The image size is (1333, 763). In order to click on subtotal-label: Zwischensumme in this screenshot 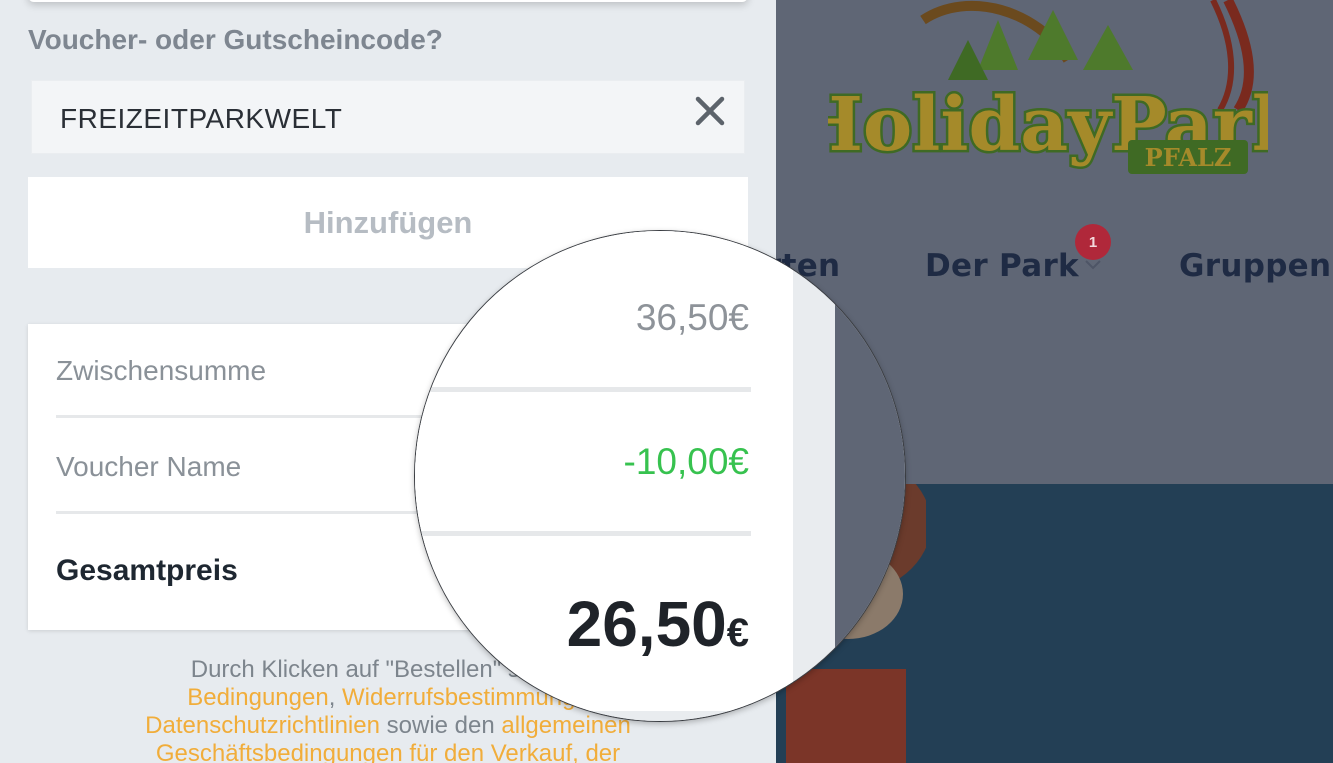, I will do `click(161, 370)`.